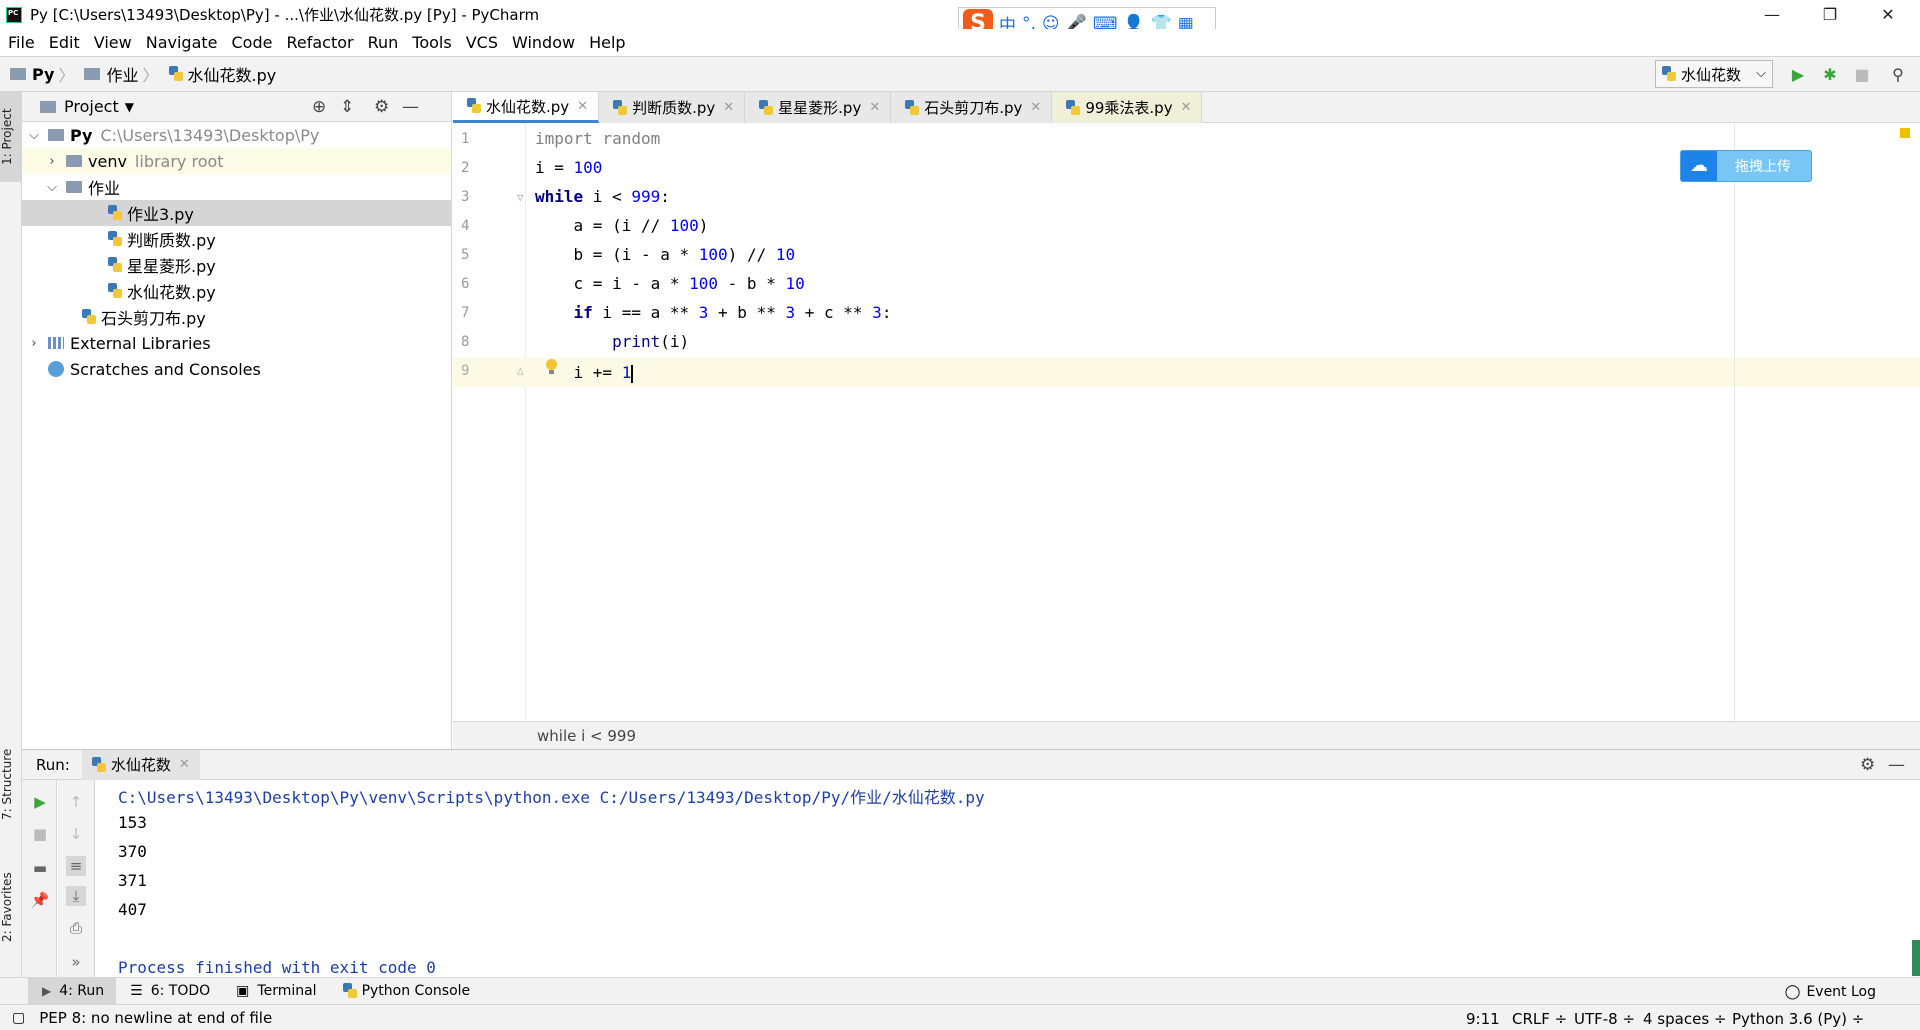  Describe the element at coordinates (818, 107) in the screenshot. I see `editor-tab: 星星菱形.py ✕` at that location.